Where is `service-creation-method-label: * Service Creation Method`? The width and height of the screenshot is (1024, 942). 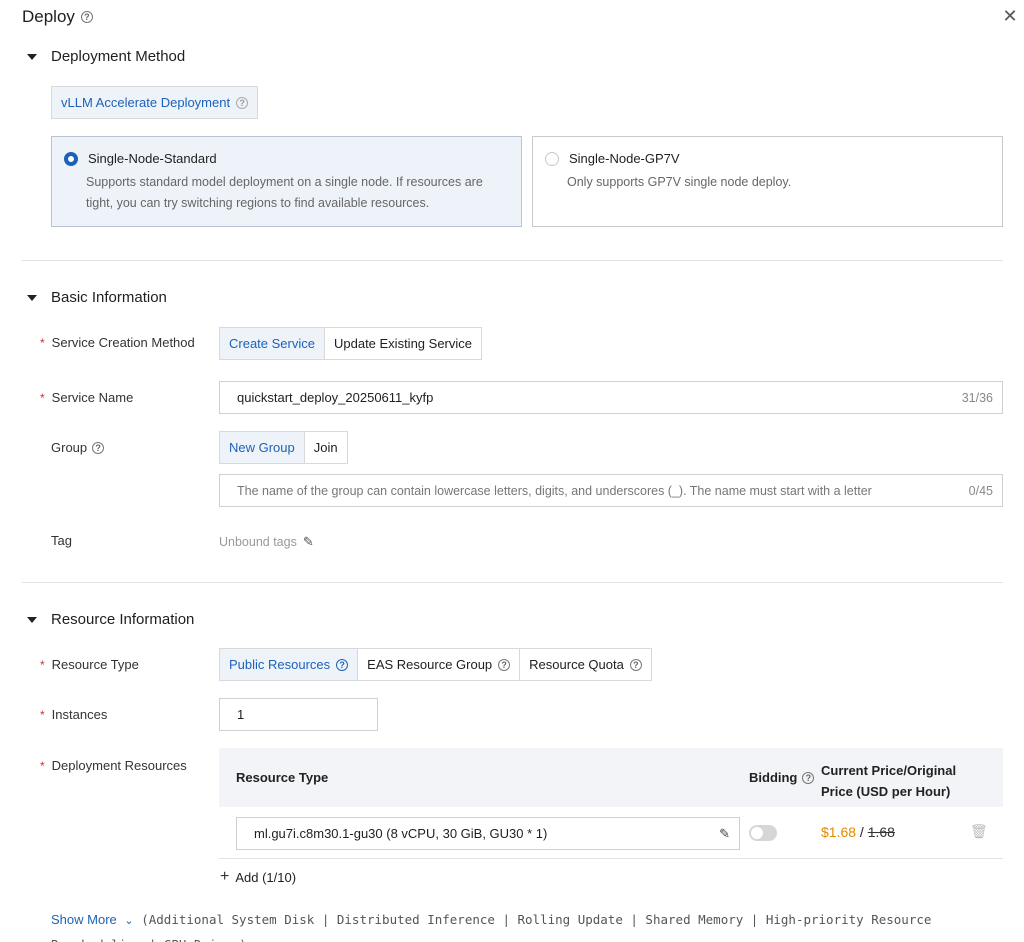
service-creation-method-label: * Service Creation Method is located at coordinates (117, 342).